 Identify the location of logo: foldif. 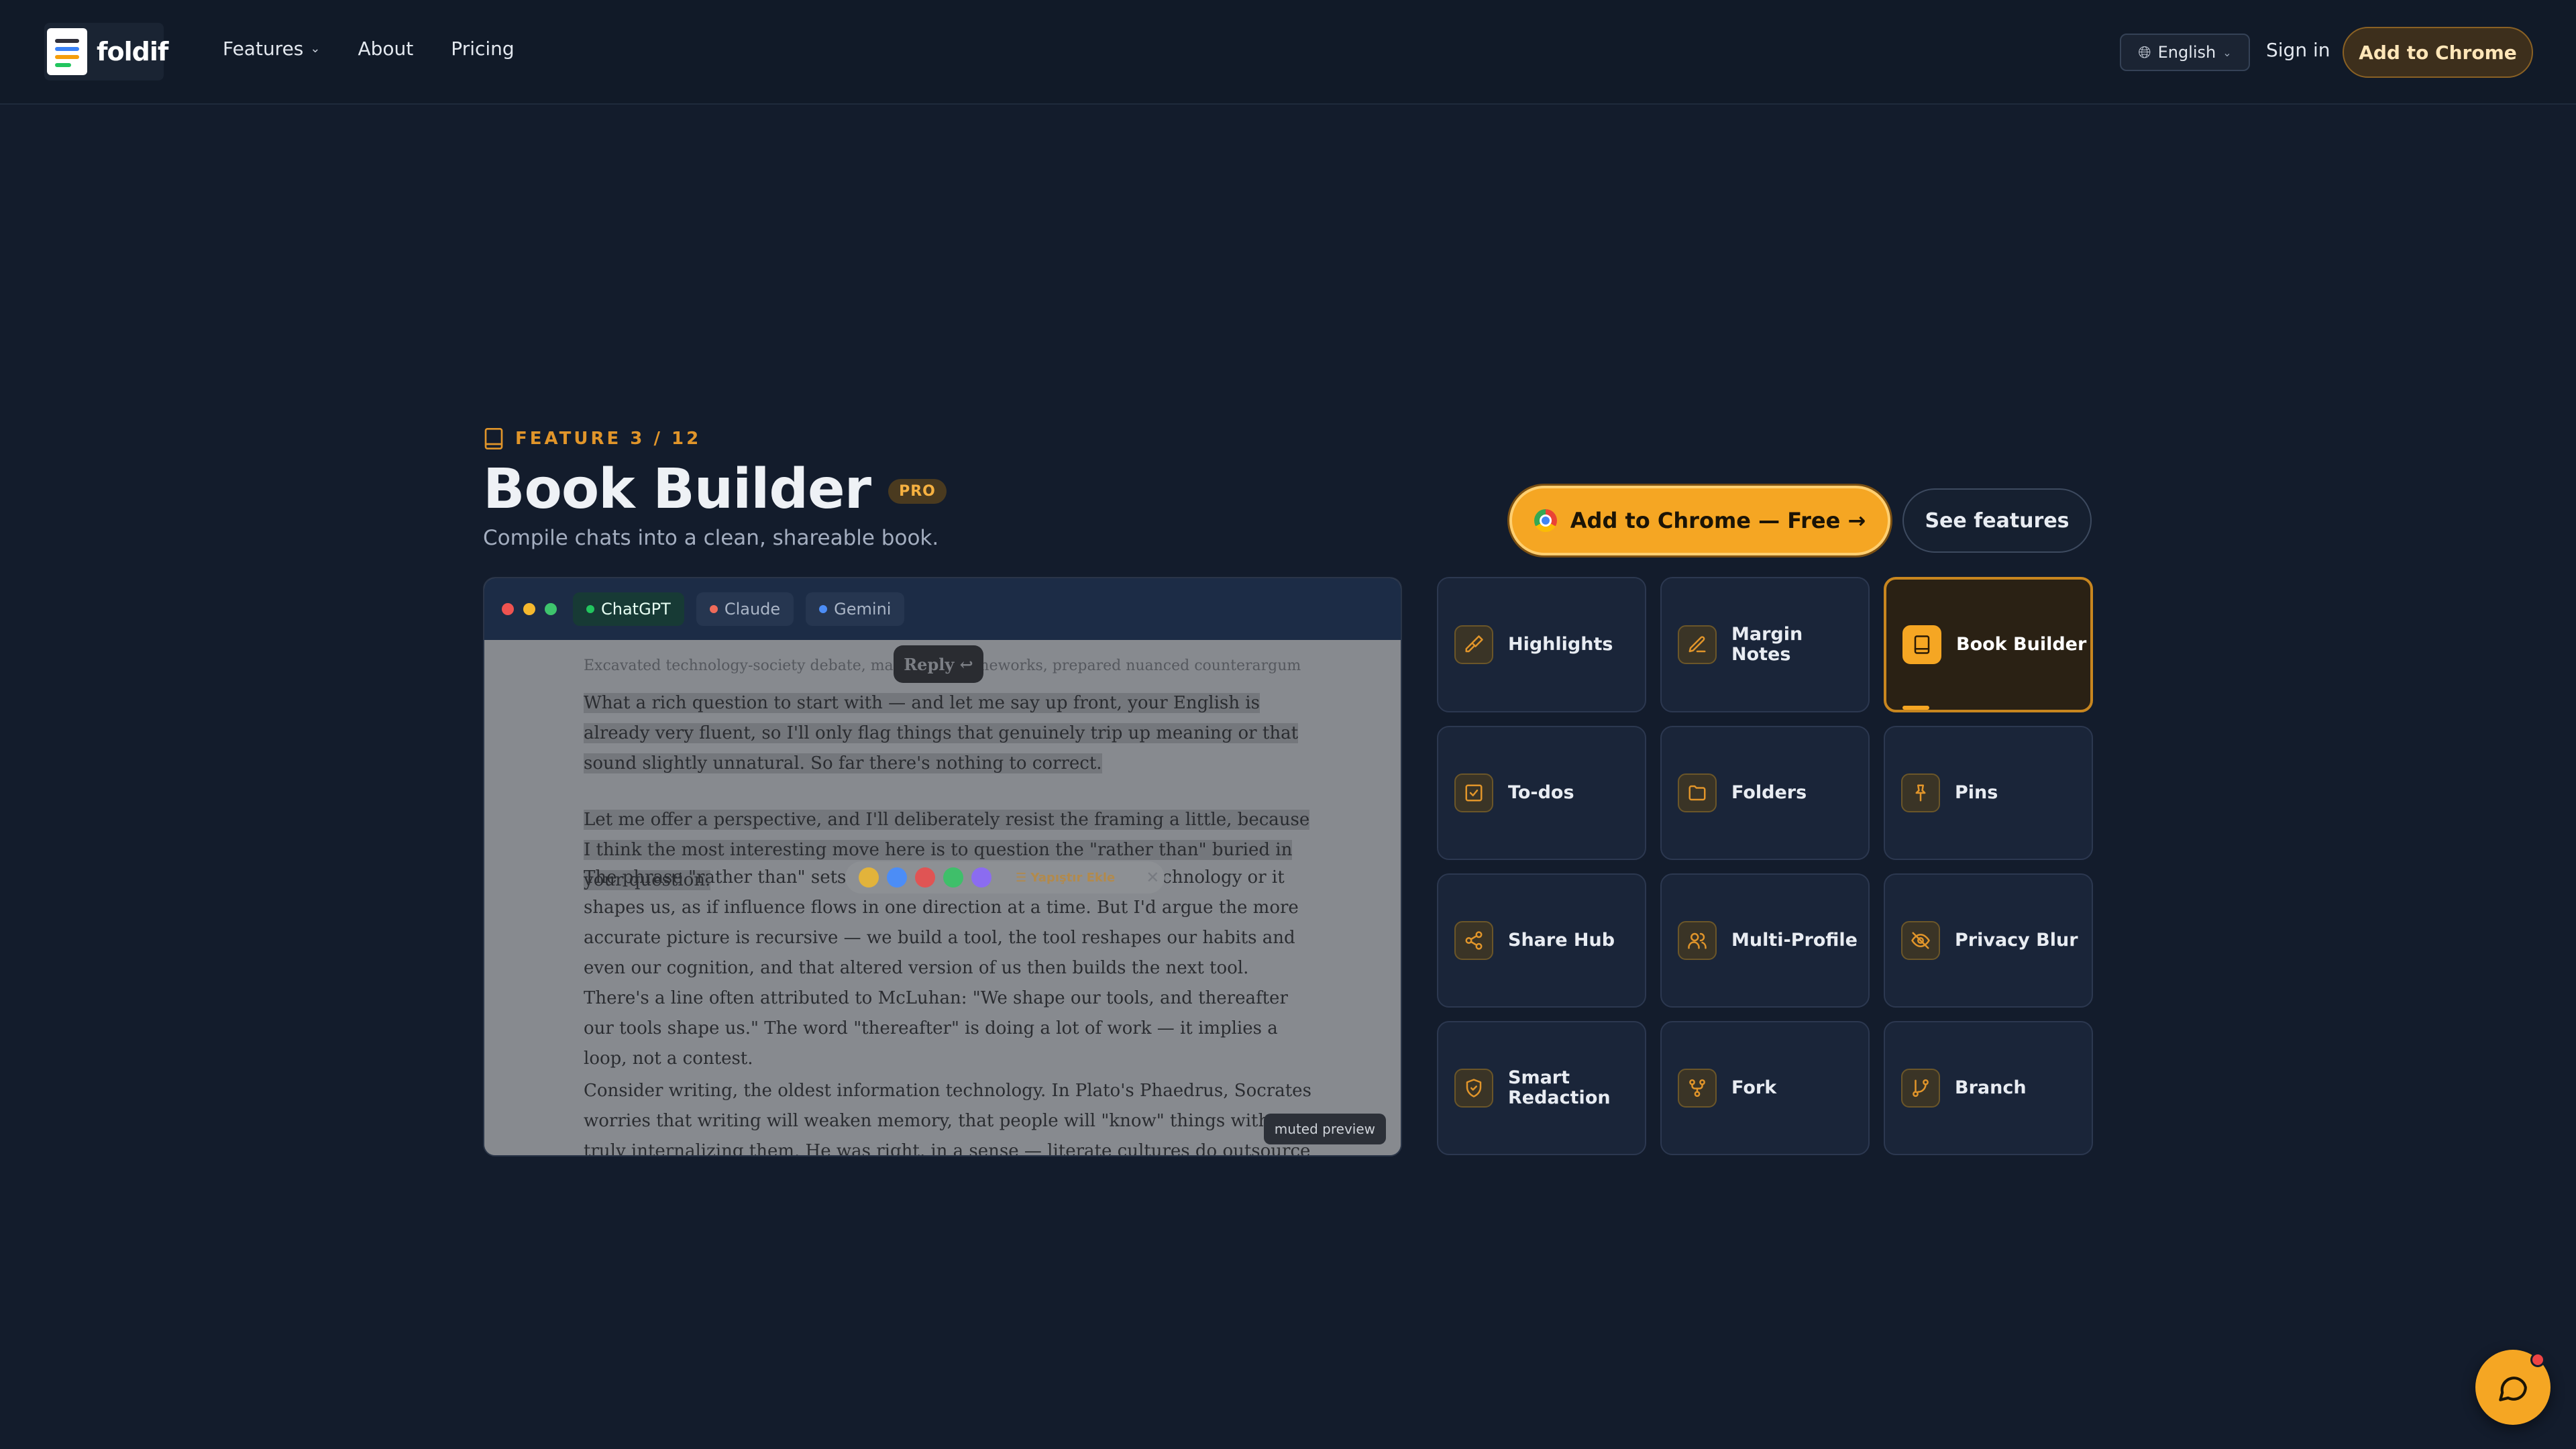
(106, 51).